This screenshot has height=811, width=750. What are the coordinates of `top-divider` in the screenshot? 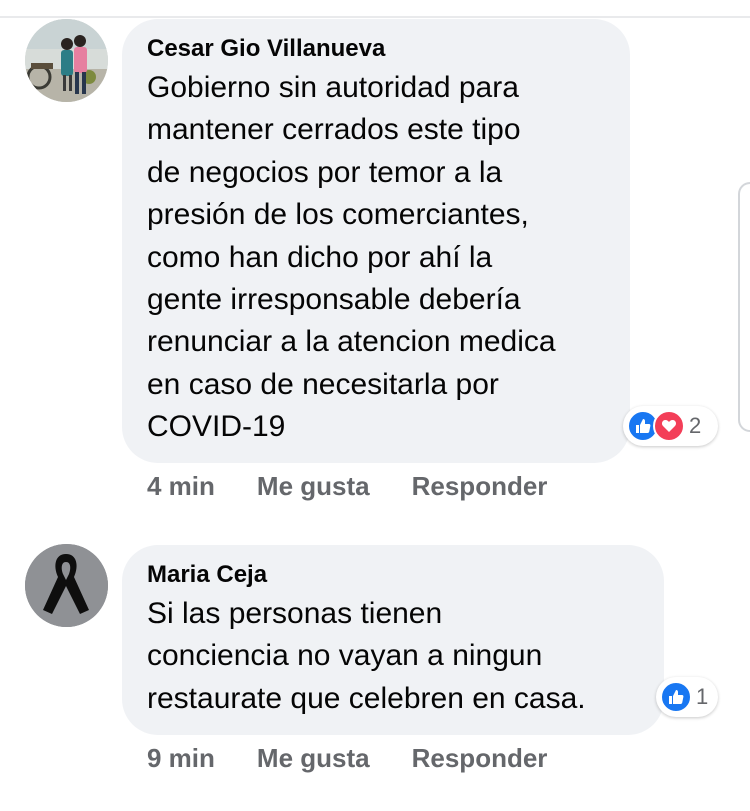 It's located at (375, 17).